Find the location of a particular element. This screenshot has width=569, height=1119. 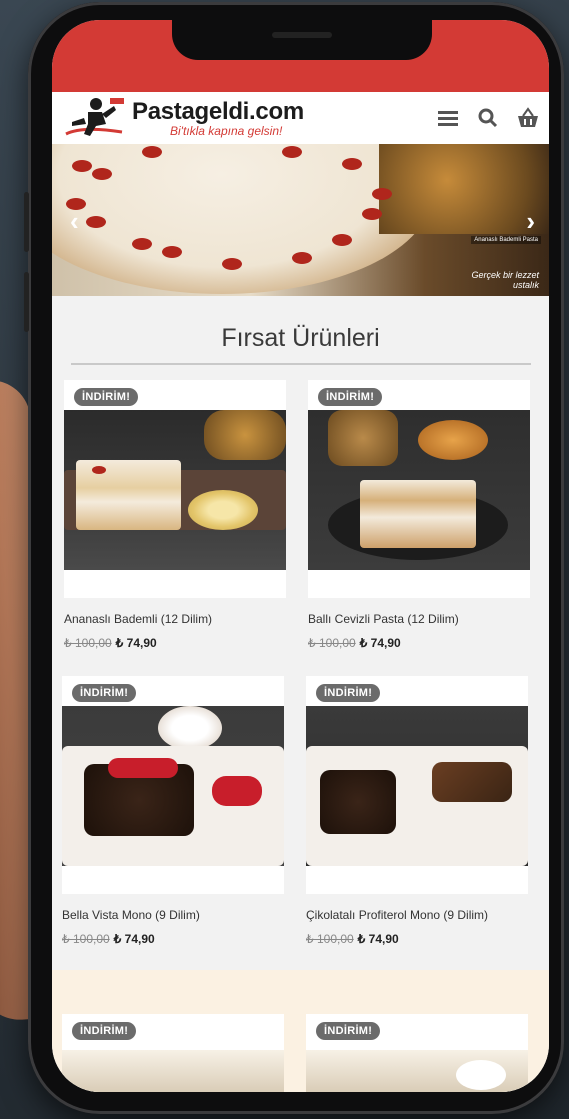

slogan: Bi'tıkla kapına gelsin! is located at coordinates (226, 131).